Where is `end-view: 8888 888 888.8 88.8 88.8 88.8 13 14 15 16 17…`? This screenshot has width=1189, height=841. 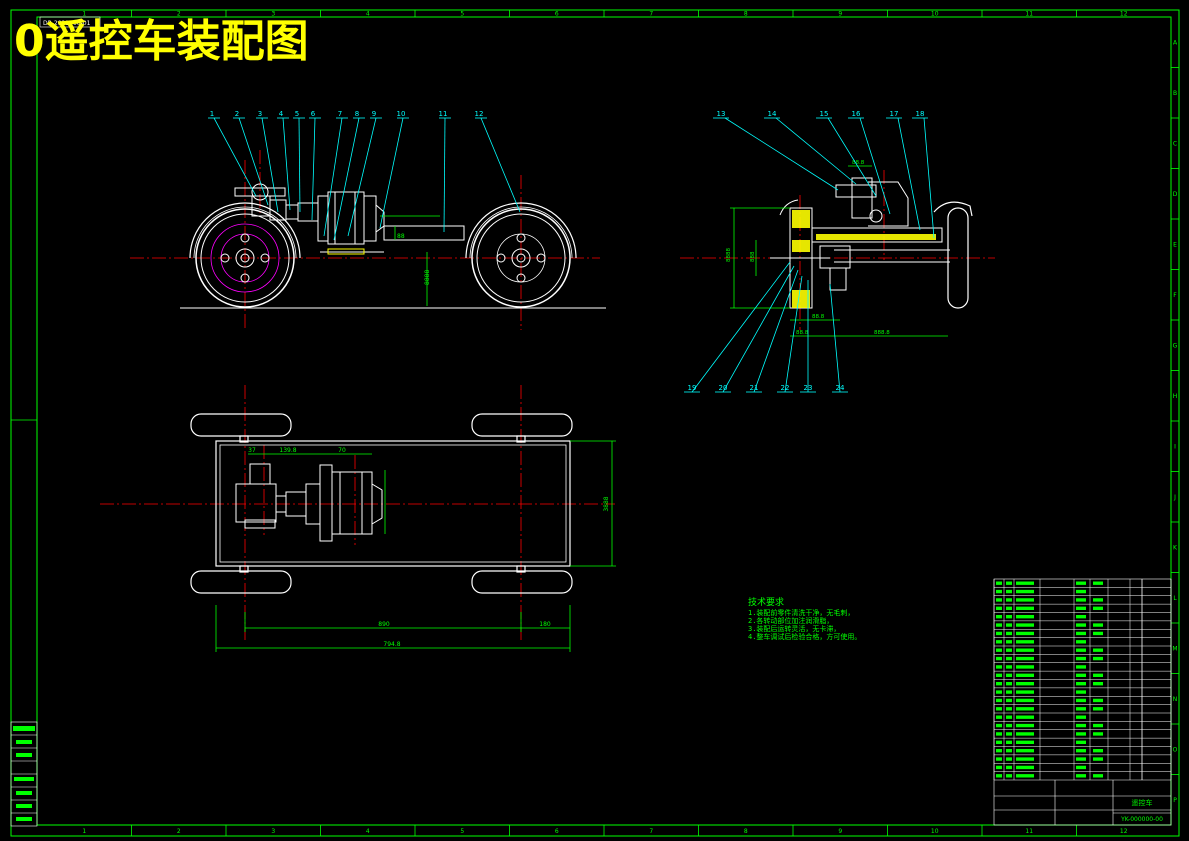 end-view: 8888 888 888.8 88.8 88.8 88.8 13 14 15 16 17… is located at coordinates (837, 251).